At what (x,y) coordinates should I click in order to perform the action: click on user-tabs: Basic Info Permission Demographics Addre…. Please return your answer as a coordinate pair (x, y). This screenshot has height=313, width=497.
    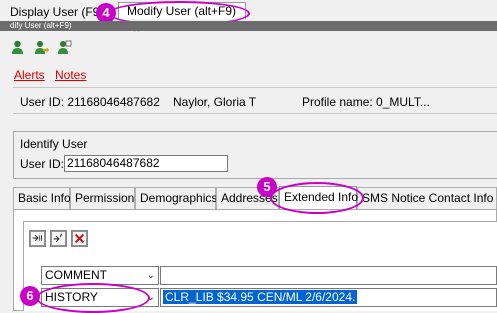
    Looking at the image, I should click on (255, 197).